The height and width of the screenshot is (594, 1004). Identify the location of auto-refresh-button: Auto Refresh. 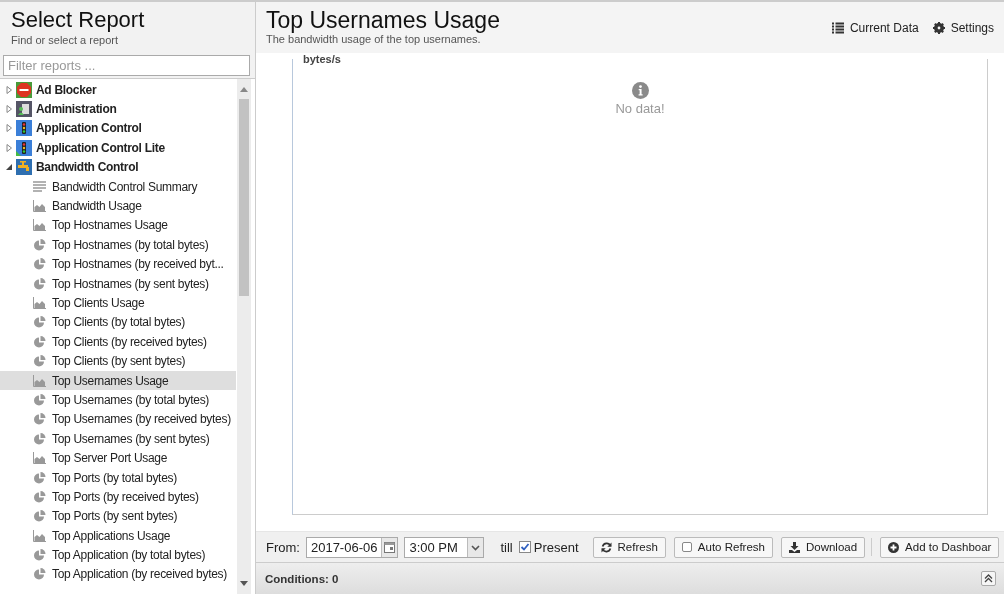
(723, 547).